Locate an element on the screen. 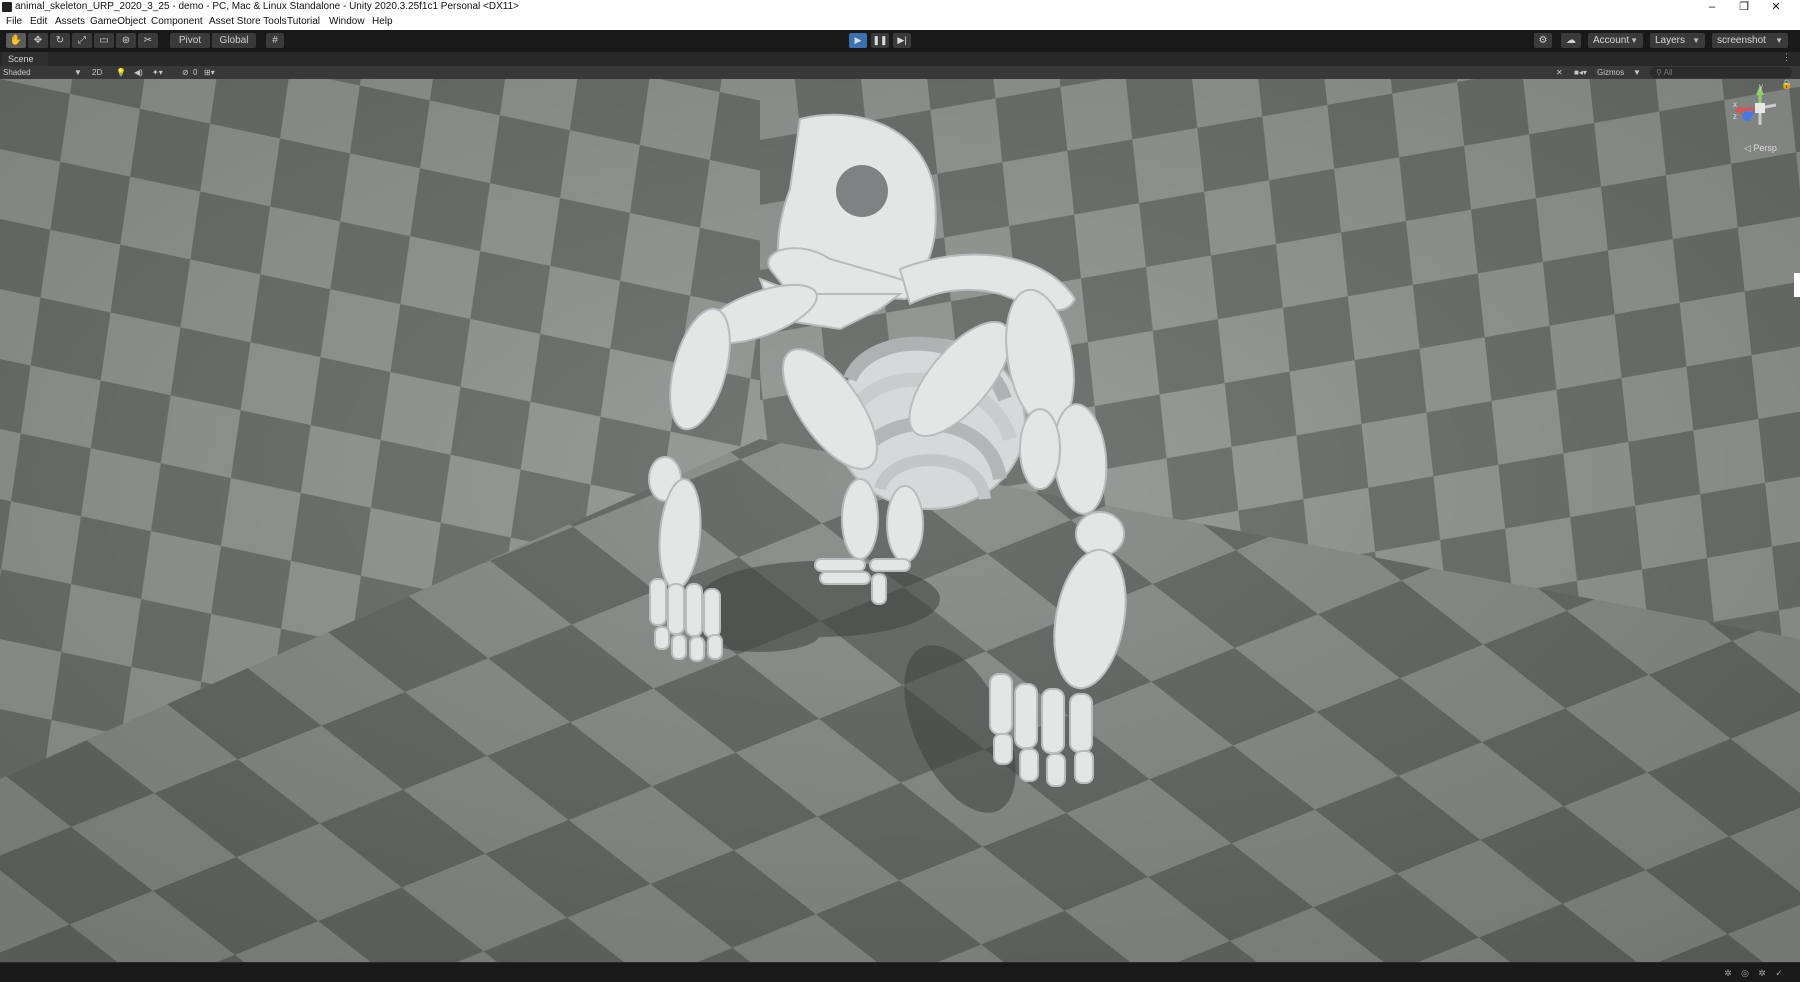  scale-tool-icon: ⤢ is located at coordinates (82, 40).